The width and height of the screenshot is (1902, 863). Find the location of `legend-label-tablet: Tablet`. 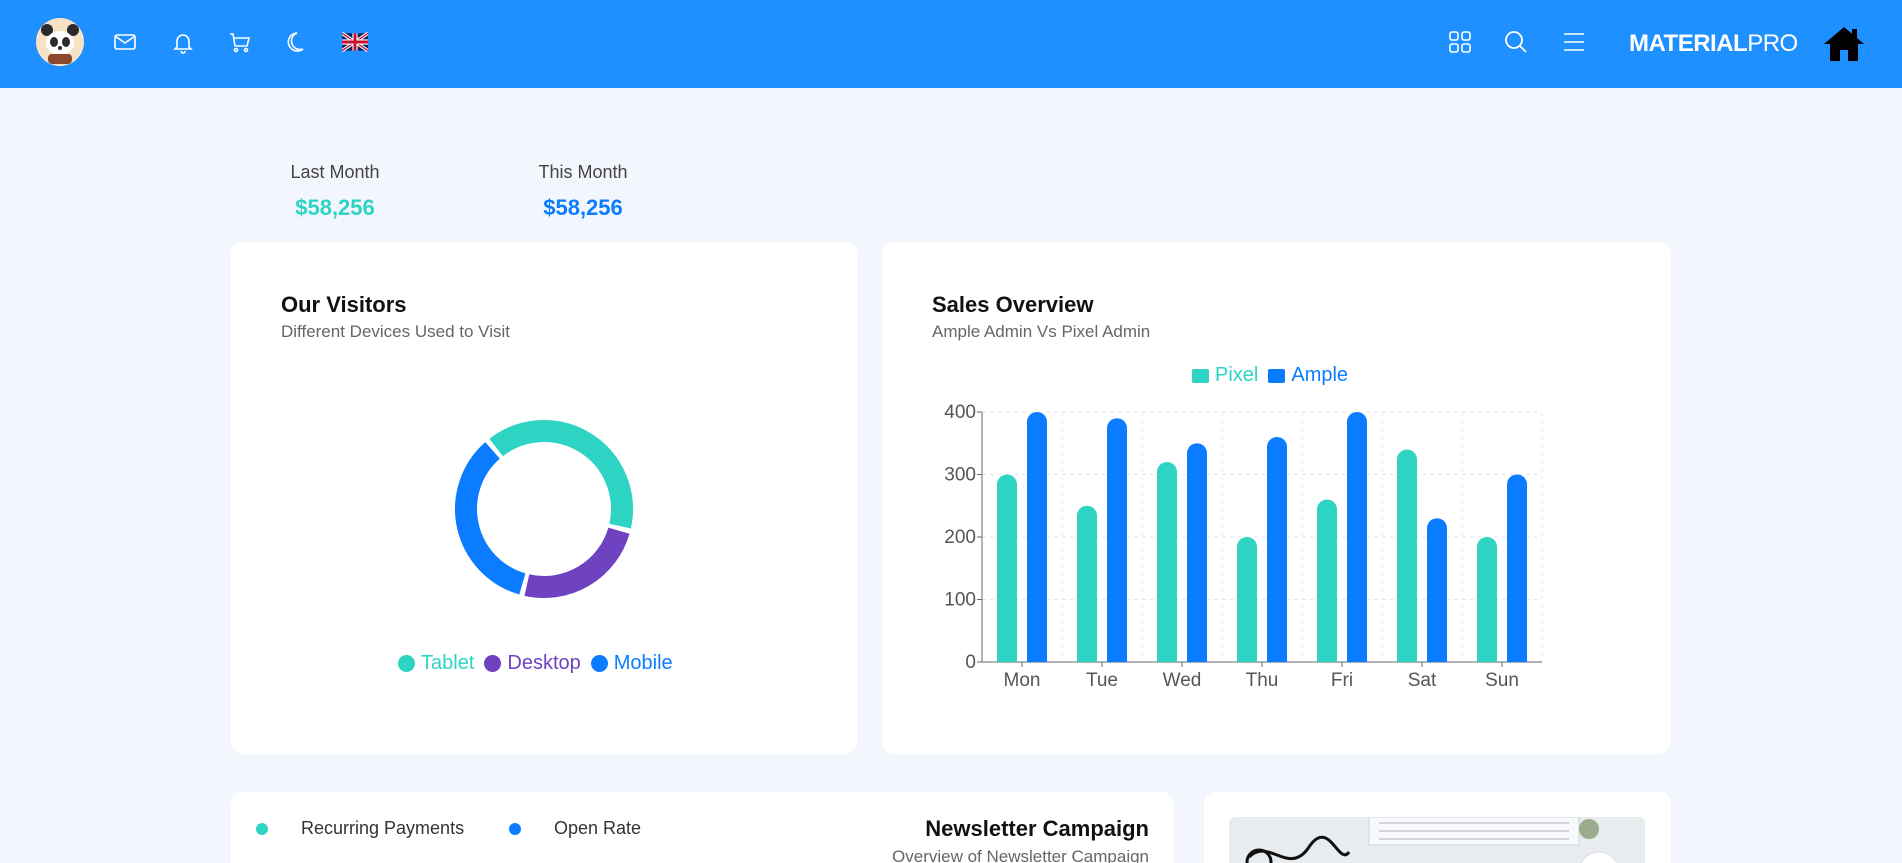

legend-label-tablet: Tablet is located at coordinates (448, 663).